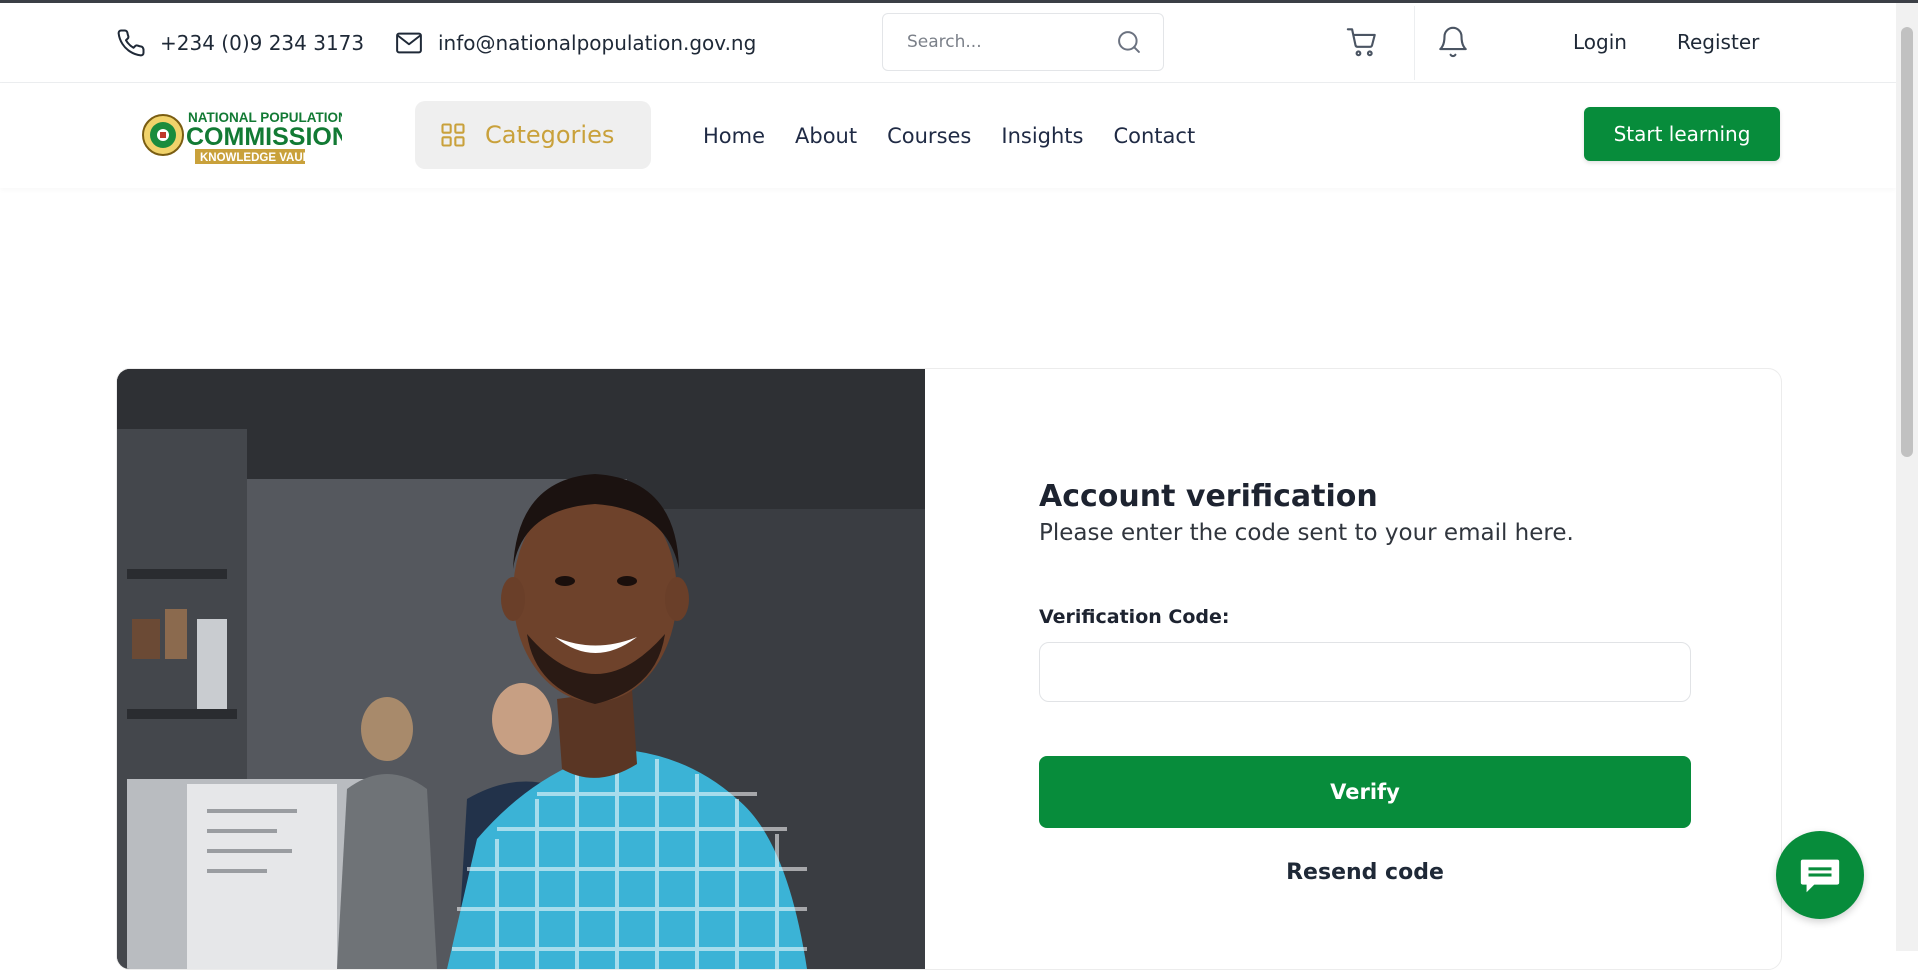  What do you see at coordinates (1682, 134) in the screenshot?
I see `start-learning-button: Start learning` at bounding box center [1682, 134].